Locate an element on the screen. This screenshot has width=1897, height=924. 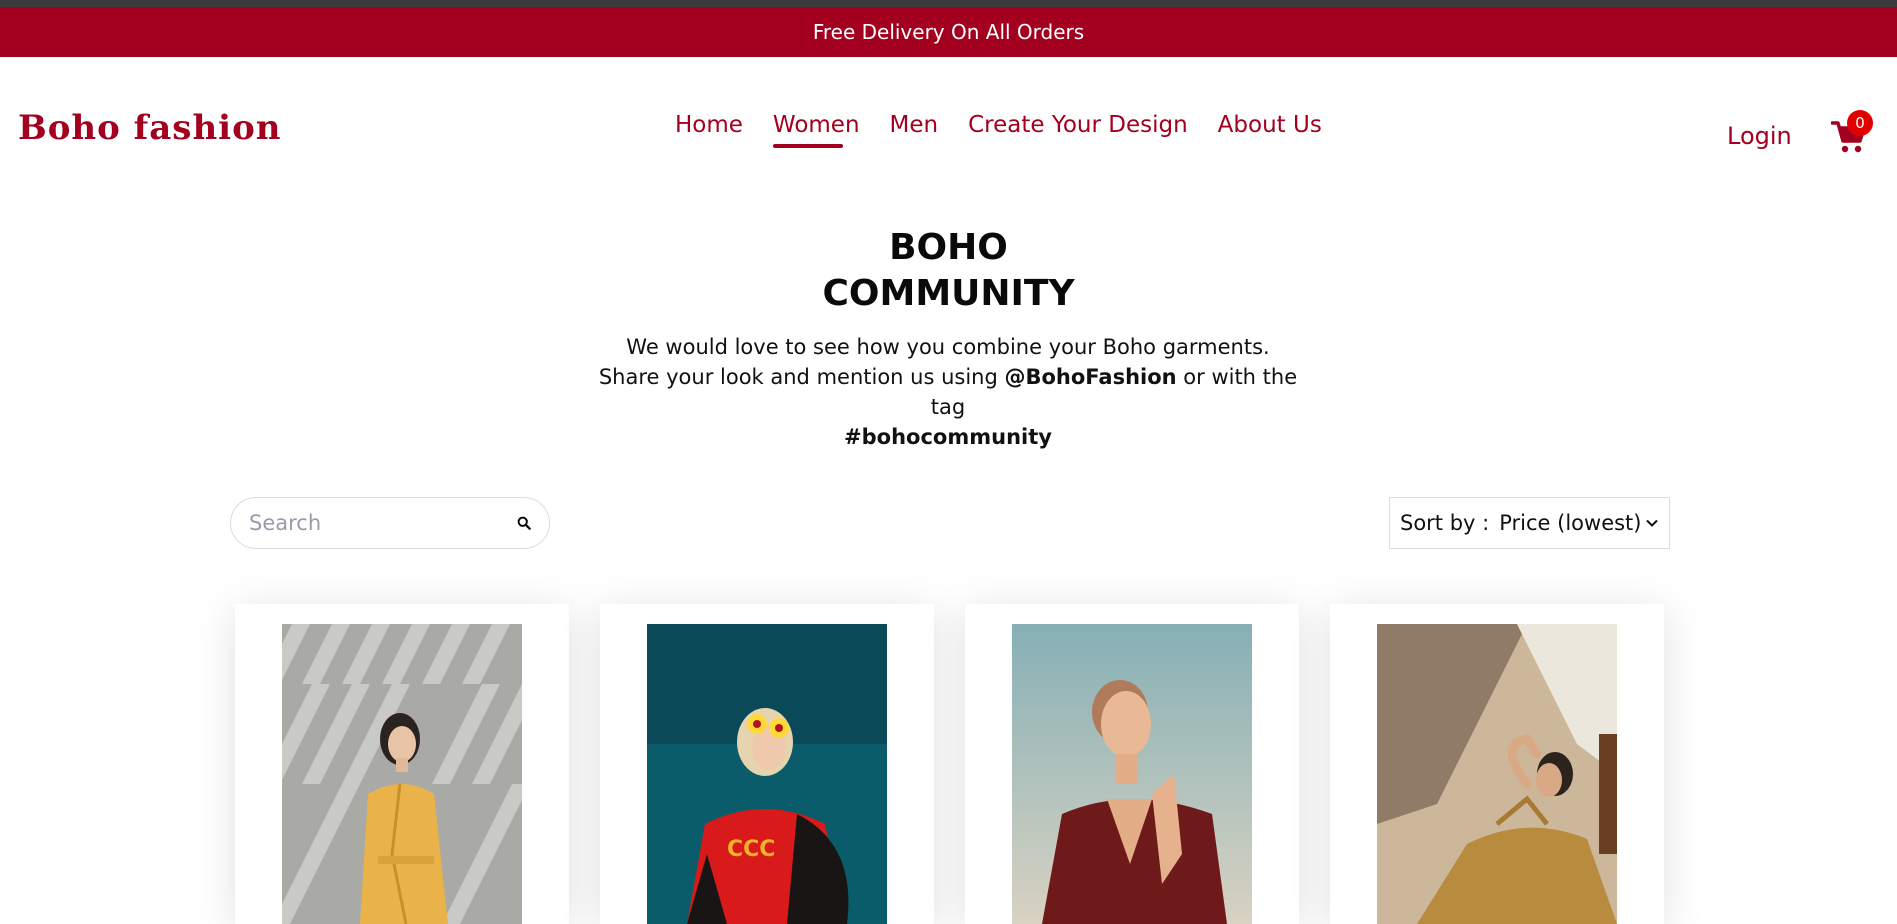
nav-women: Women is located at coordinates (816, 130).